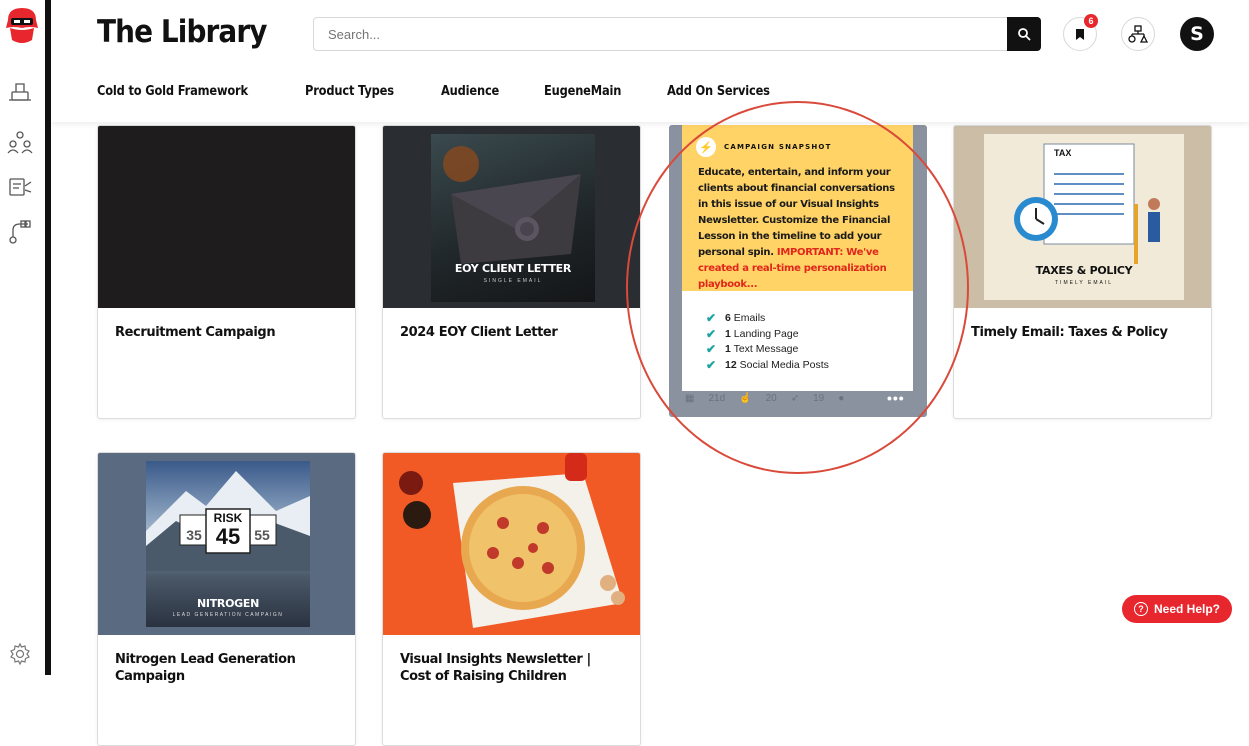 The height and width of the screenshot is (746, 1249). I want to click on asset-label: Social Media Posts, so click(784, 364).